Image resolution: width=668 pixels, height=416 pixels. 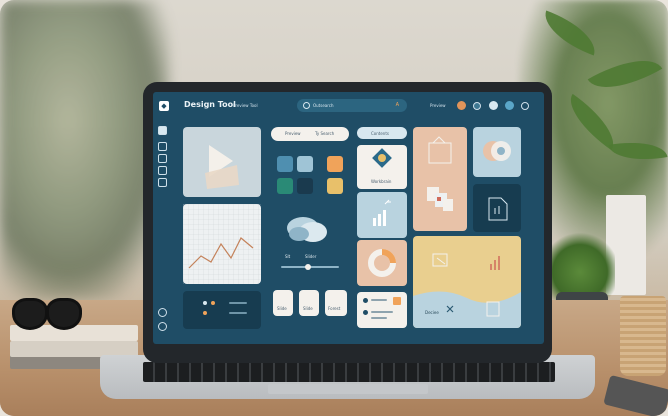 I want to click on line-chart-icon, so click(x=222, y=244).